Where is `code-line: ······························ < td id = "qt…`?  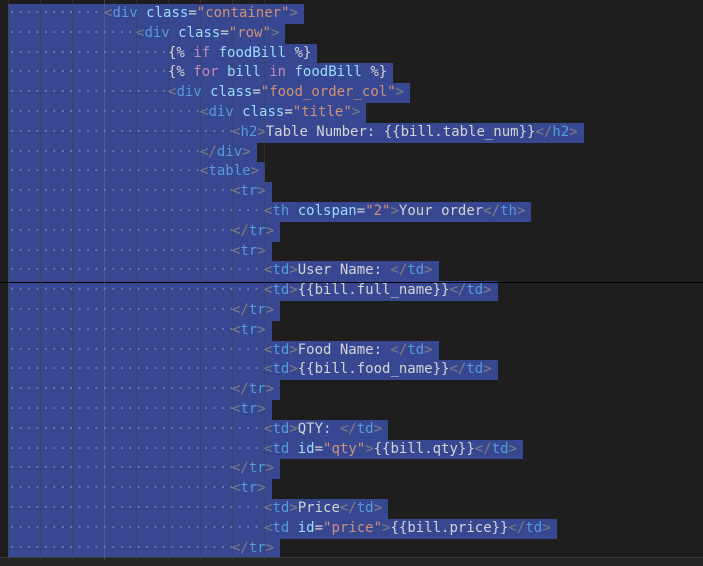 code-line: ······························ < td id = "qt… is located at coordinates (351, 449).